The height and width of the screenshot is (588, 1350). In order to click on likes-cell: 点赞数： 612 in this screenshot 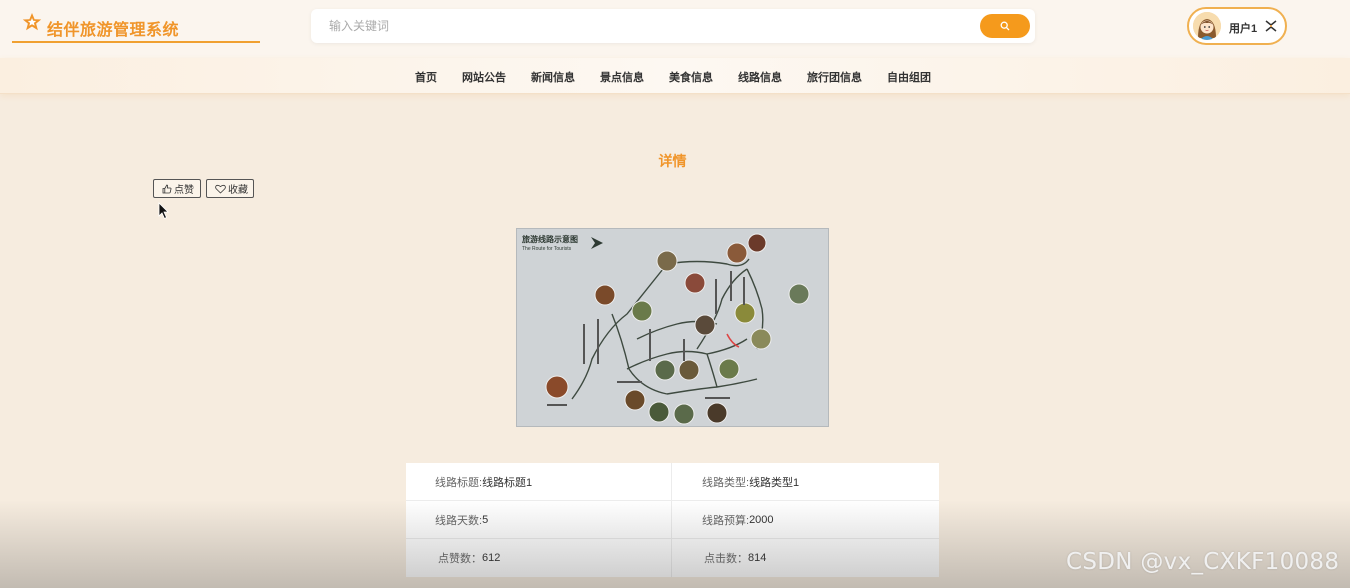, I will do `click(539, 558)`.